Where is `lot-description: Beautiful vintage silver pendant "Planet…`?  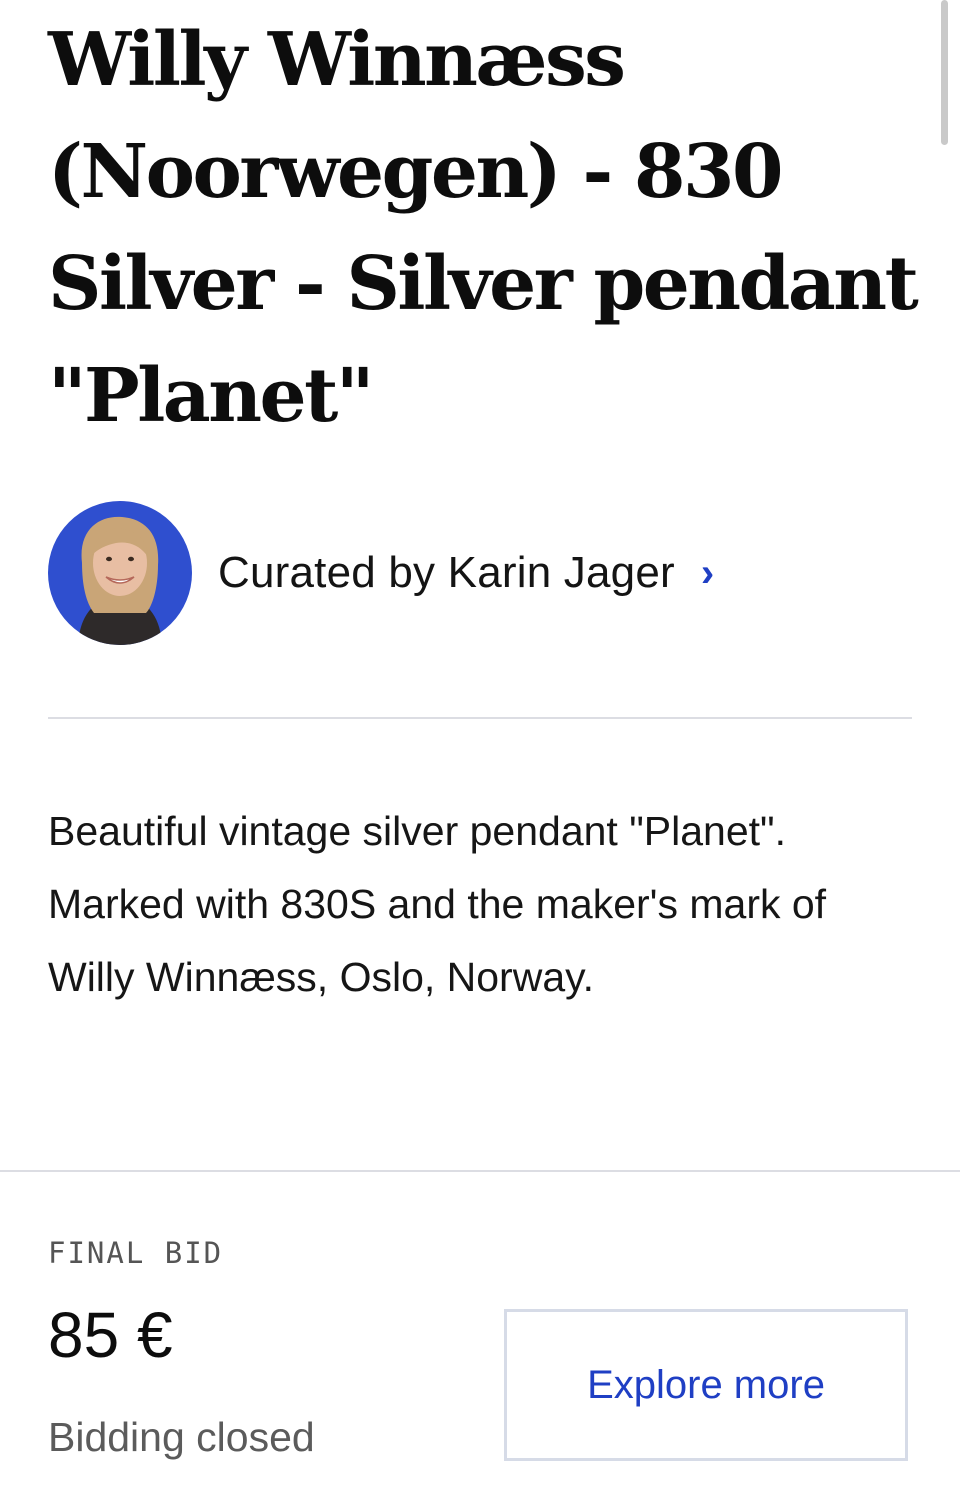 lot-description: Beautiful vintage silver pendant "Planet… is located at coordinates (478, 904).